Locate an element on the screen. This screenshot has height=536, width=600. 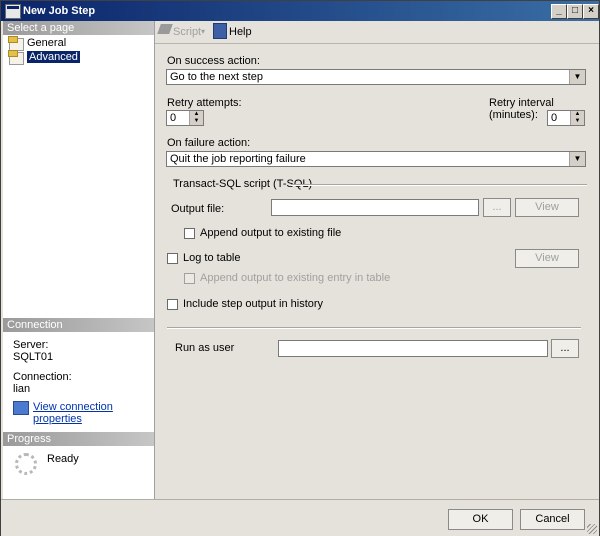
sidebar-item-general: General is located at coordinates (37, 43).